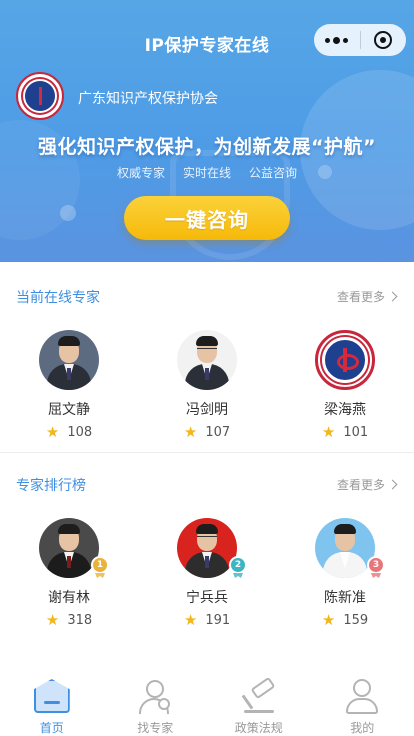 This screenshot has height=736, width=414. What do you see at coordinates (383, 40) in the screenshot?
I see `close-circle-icon` at bounding box center [383, 40].